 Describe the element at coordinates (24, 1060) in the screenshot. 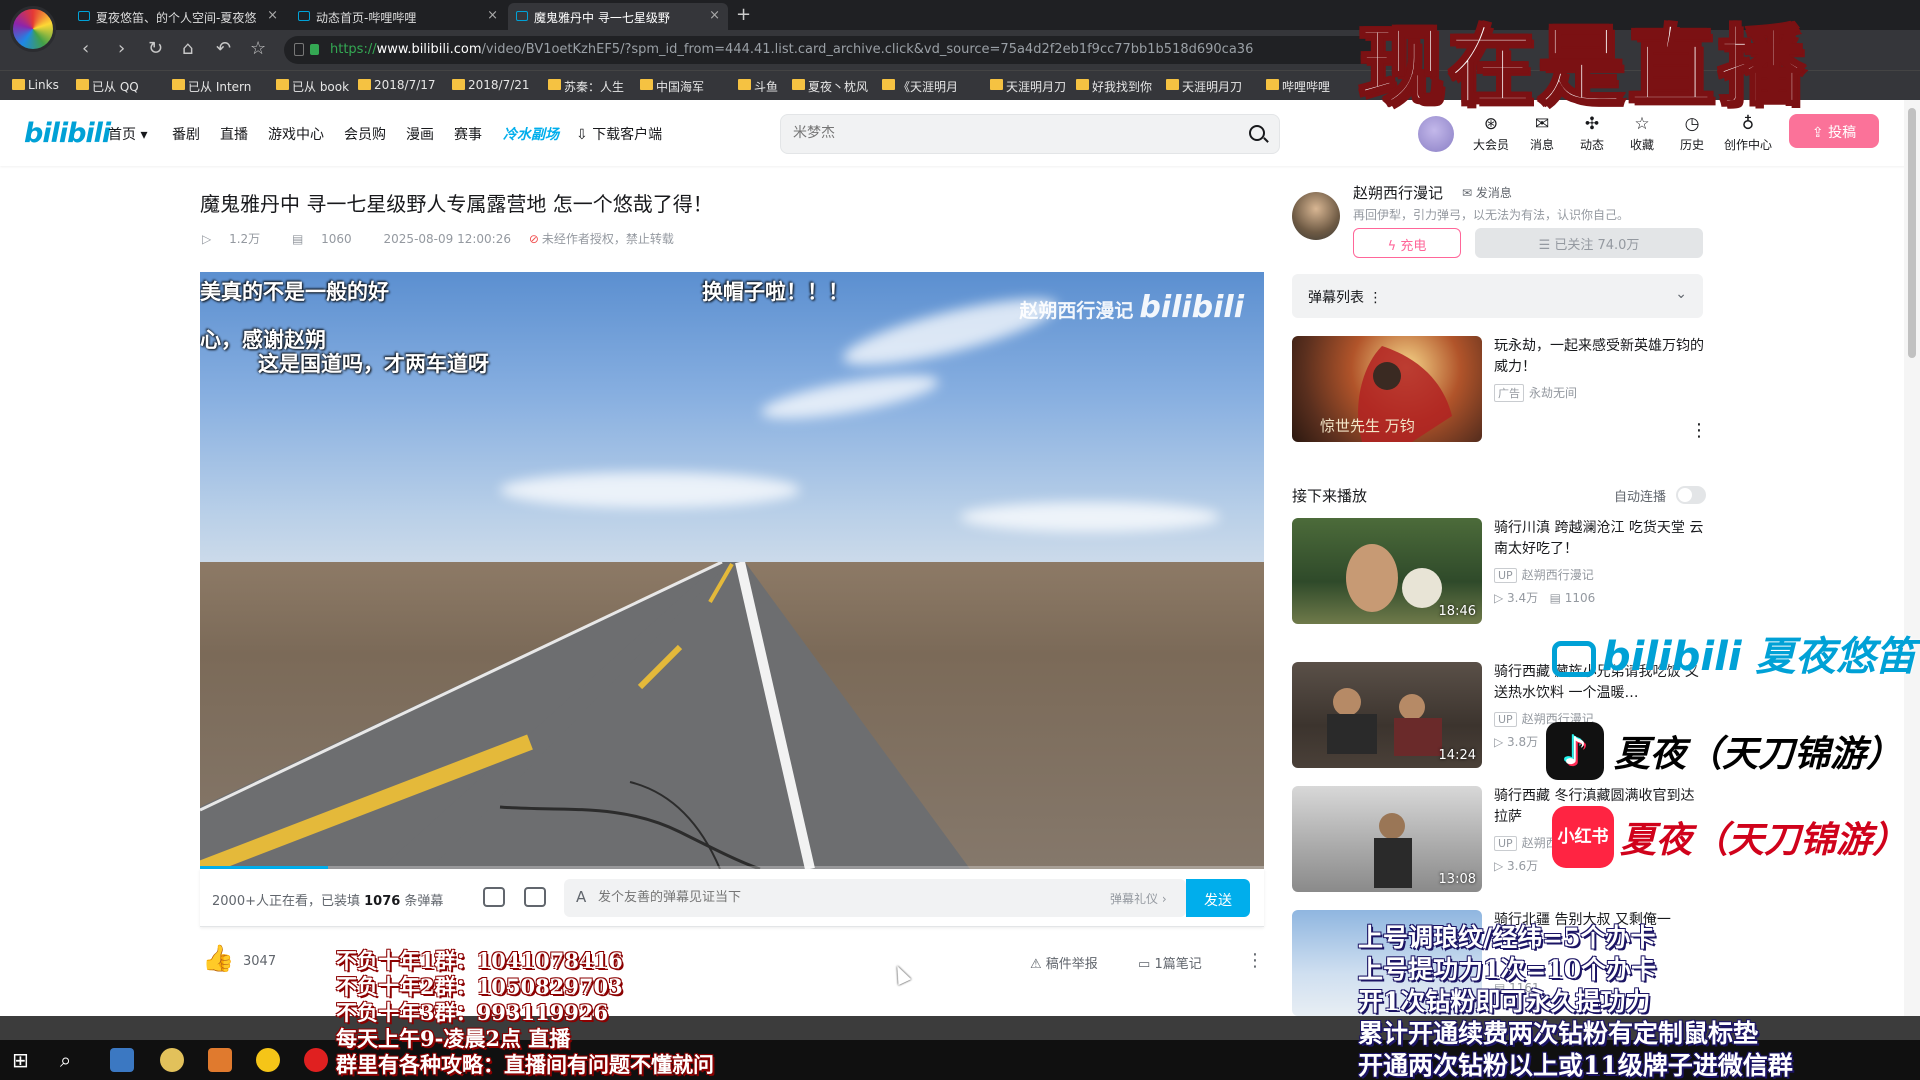

I see `windows-start-icon: ⊞` at that location.